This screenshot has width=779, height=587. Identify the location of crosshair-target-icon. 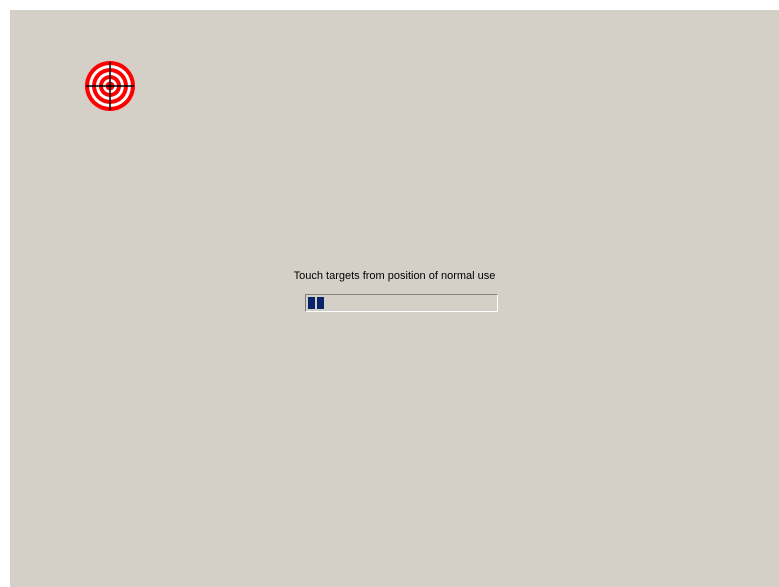
(110, 86).